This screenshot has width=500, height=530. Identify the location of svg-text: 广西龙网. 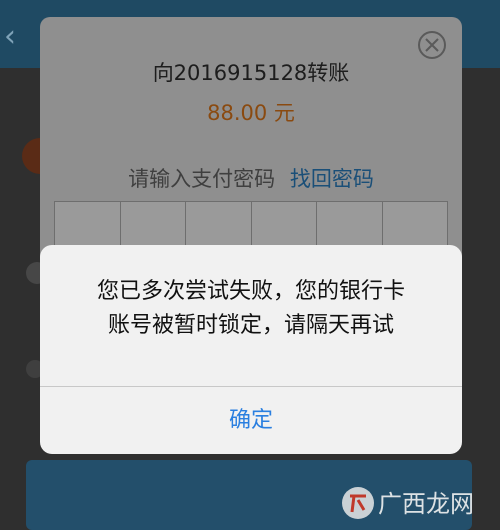
(426, 504).